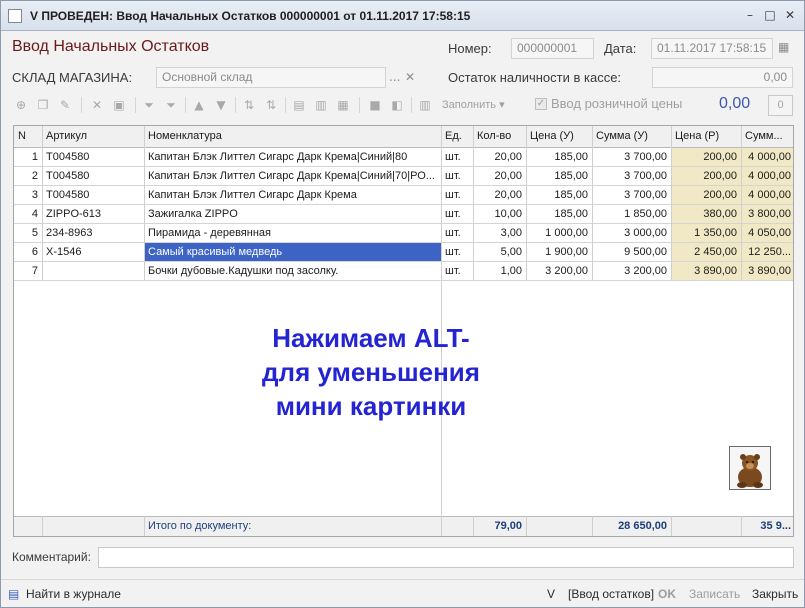 The width and height of the screenshot is (805, 608). Describe the element at coordinates (73, 594) in the screenshot. I see `find-in-journal-link: Найти в журнале` at that location.